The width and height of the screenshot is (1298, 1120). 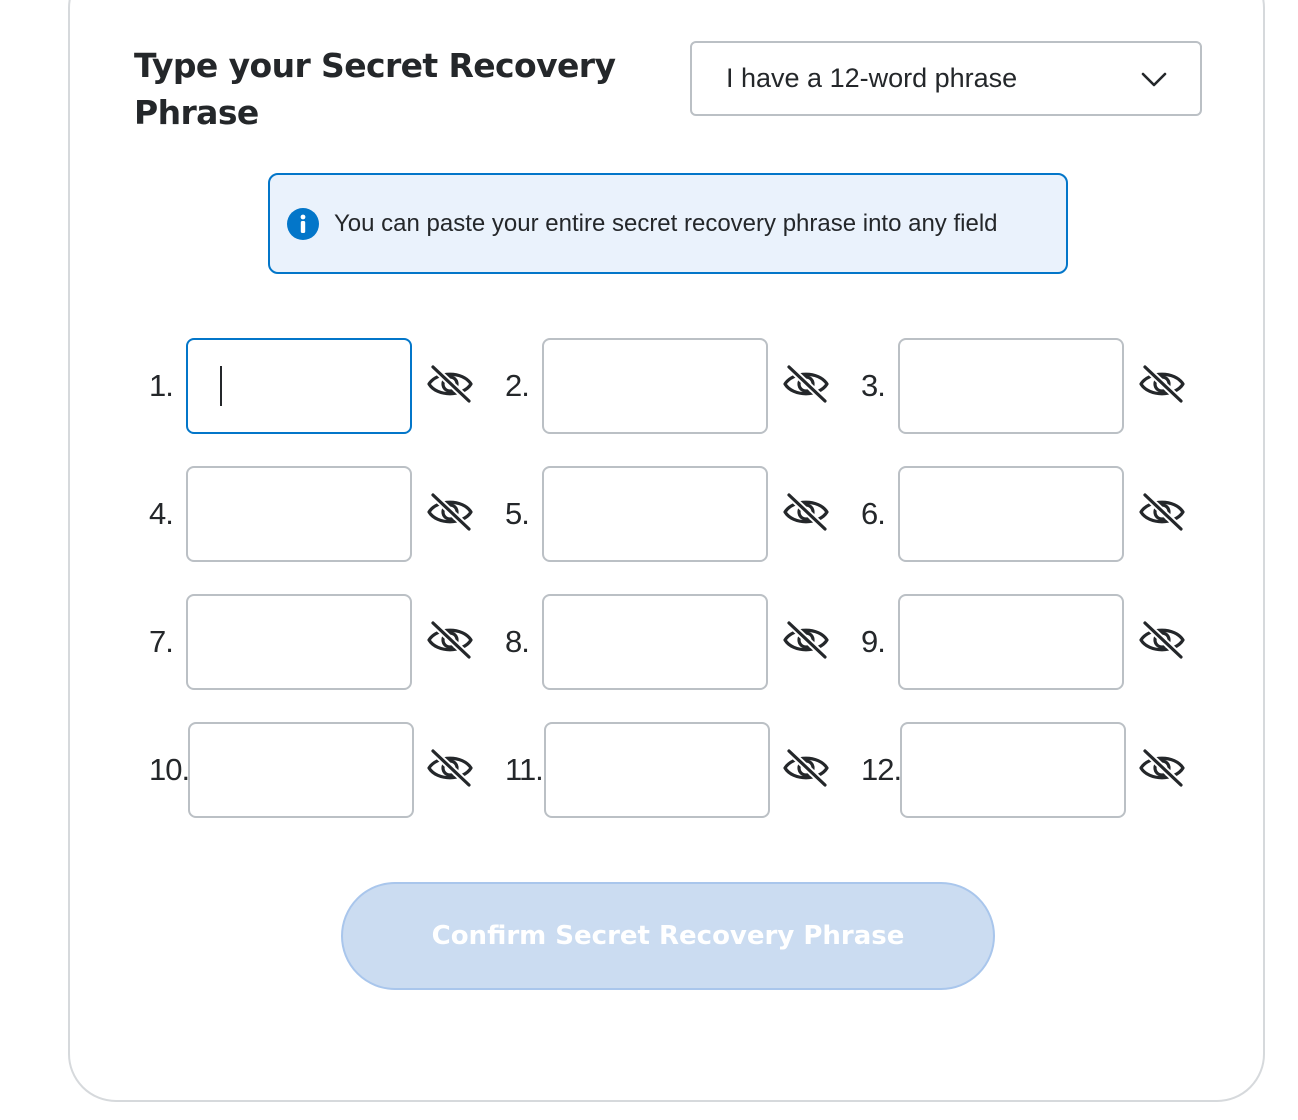 What do you see at coordinates (161, 513) in the screenshot?
I see `srp-word-label: 4.` at bounding box center [161, 513].